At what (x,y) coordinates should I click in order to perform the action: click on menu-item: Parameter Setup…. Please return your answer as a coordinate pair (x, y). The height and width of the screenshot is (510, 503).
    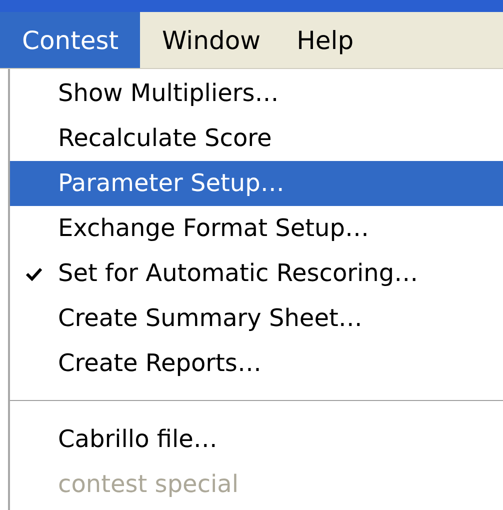
    Looking at the image, I should click on (256, 183).